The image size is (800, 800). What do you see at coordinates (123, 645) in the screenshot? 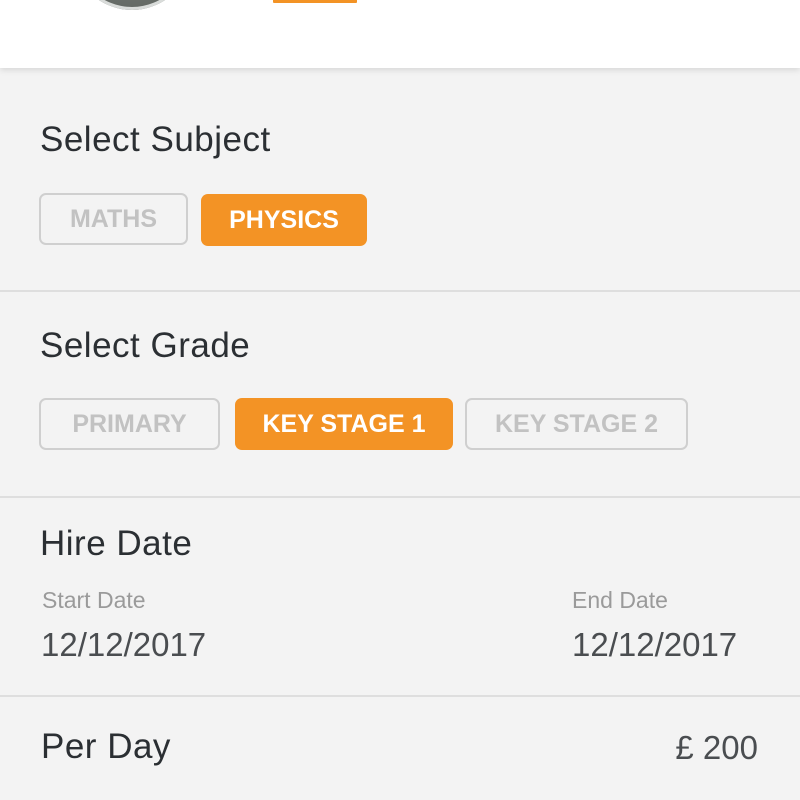
I see `start-date-value: 12/12/2017` at bounding box center [123, 645].